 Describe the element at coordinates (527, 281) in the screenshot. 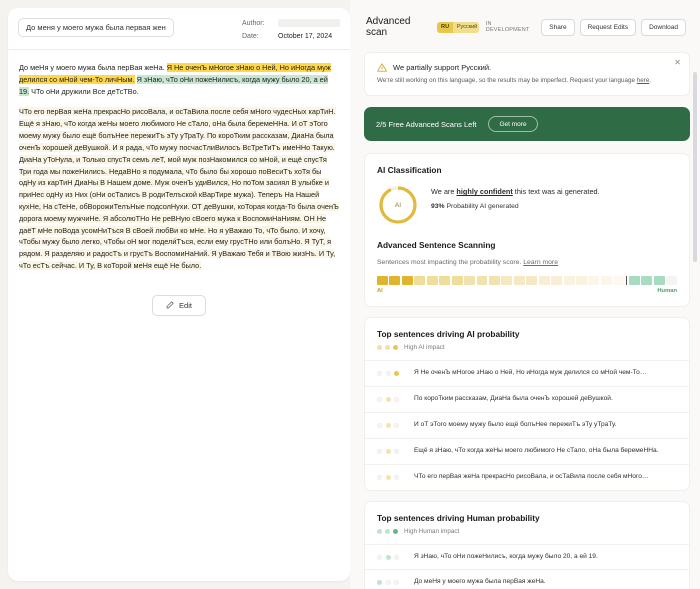

I see `probability-spectrum-bar` at that location.